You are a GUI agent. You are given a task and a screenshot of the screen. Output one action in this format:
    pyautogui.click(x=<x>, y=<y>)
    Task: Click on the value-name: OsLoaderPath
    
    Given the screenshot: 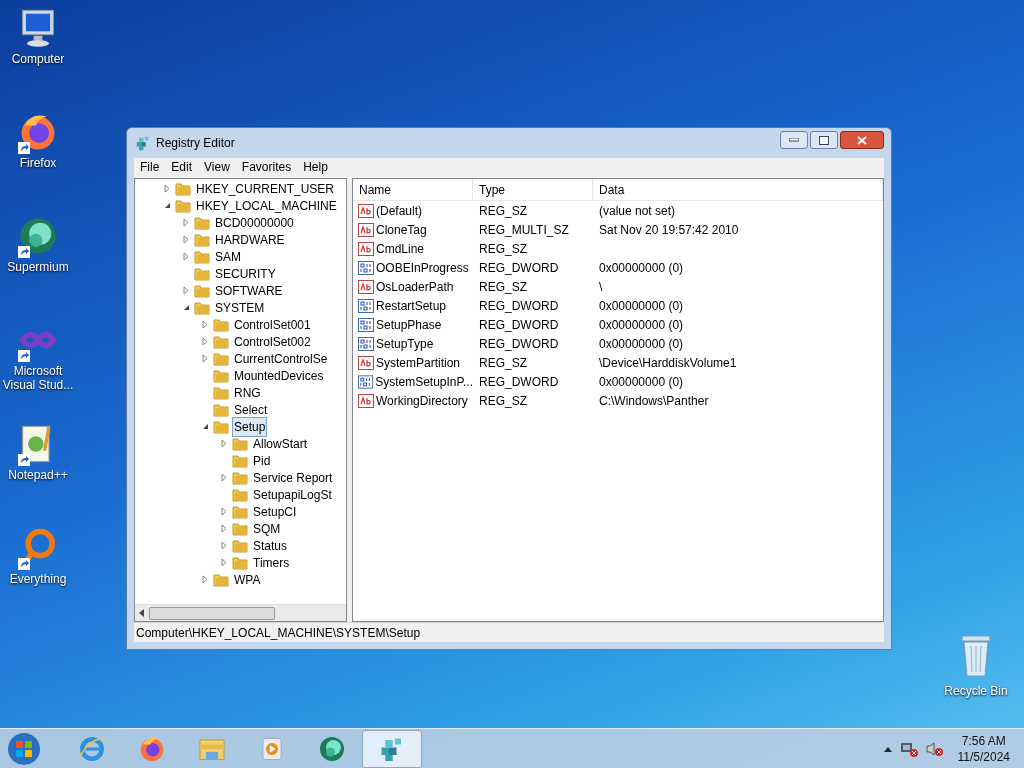 What is the action you would take?
    pyautogui.click(x=415, y=286)
    